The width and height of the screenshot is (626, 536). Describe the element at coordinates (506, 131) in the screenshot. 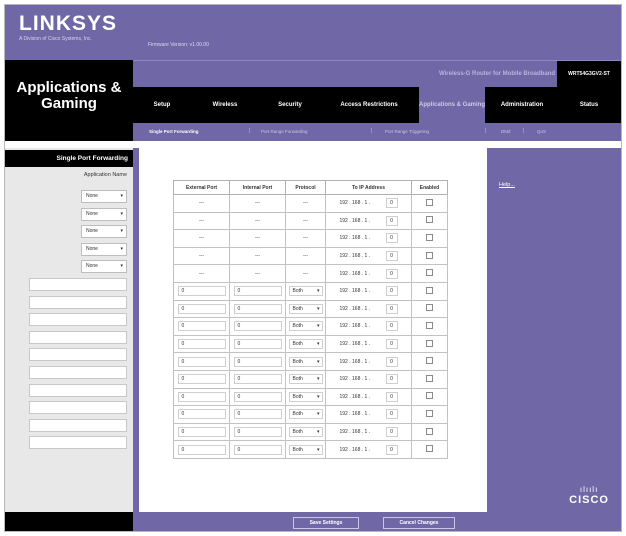

I see `subtab-dmz: DMZ` at that location.